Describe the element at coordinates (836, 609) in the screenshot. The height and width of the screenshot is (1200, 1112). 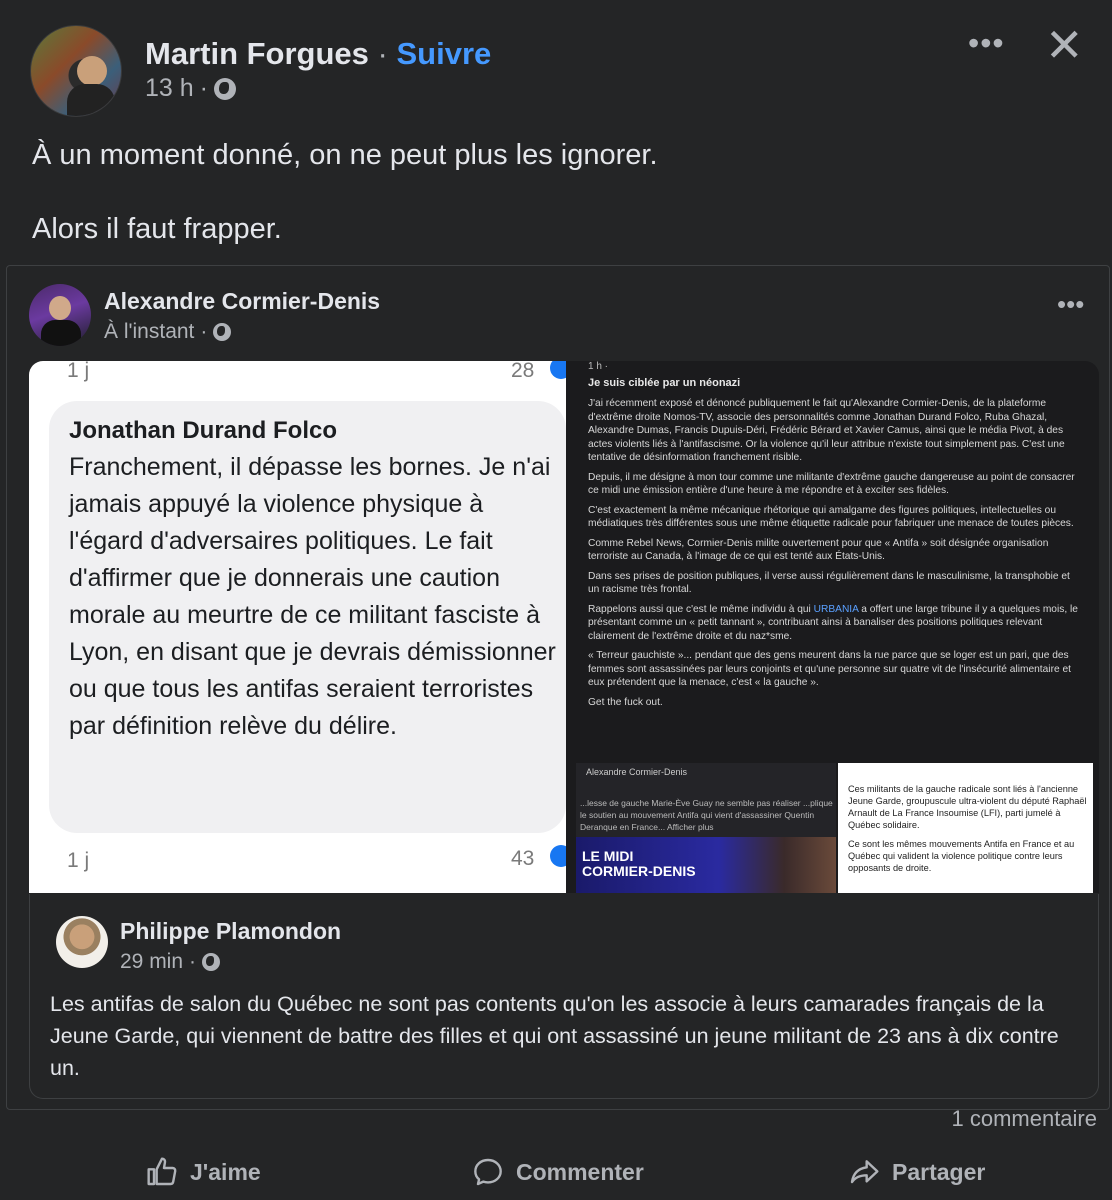
I see `urbania-link: URBANIA` at that location.